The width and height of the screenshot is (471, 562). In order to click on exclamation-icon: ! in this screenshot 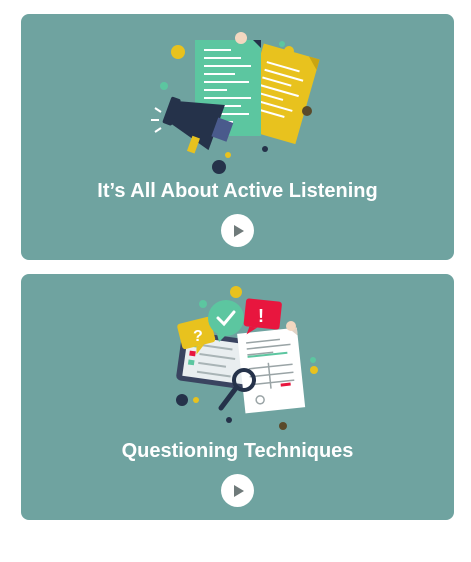, I will do `click(261, 316)`.